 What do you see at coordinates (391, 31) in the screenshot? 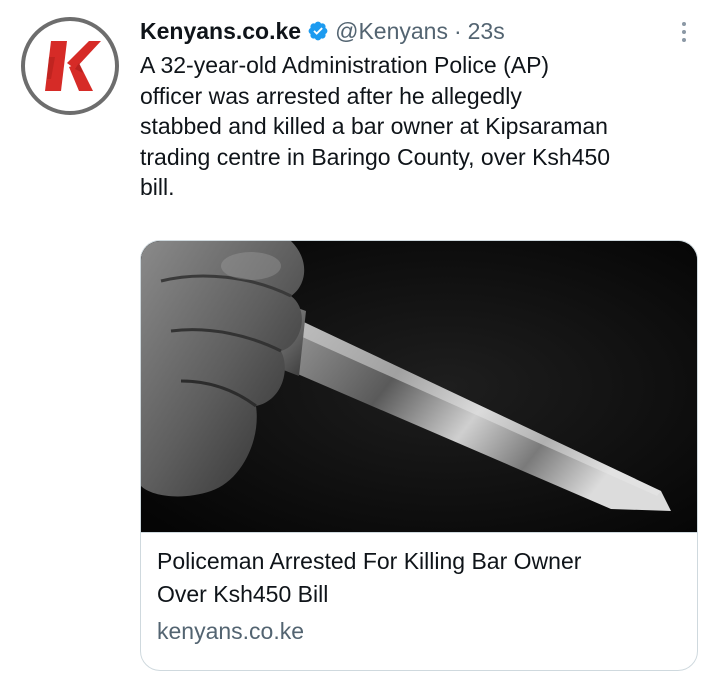
I see `handle: @Kenyans` at bounding box center [391, 31].